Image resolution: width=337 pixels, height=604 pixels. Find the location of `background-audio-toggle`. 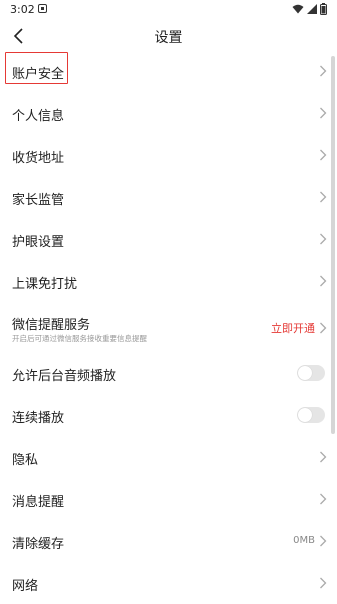

background-audio-toggle is located at coordinates (311, 373).